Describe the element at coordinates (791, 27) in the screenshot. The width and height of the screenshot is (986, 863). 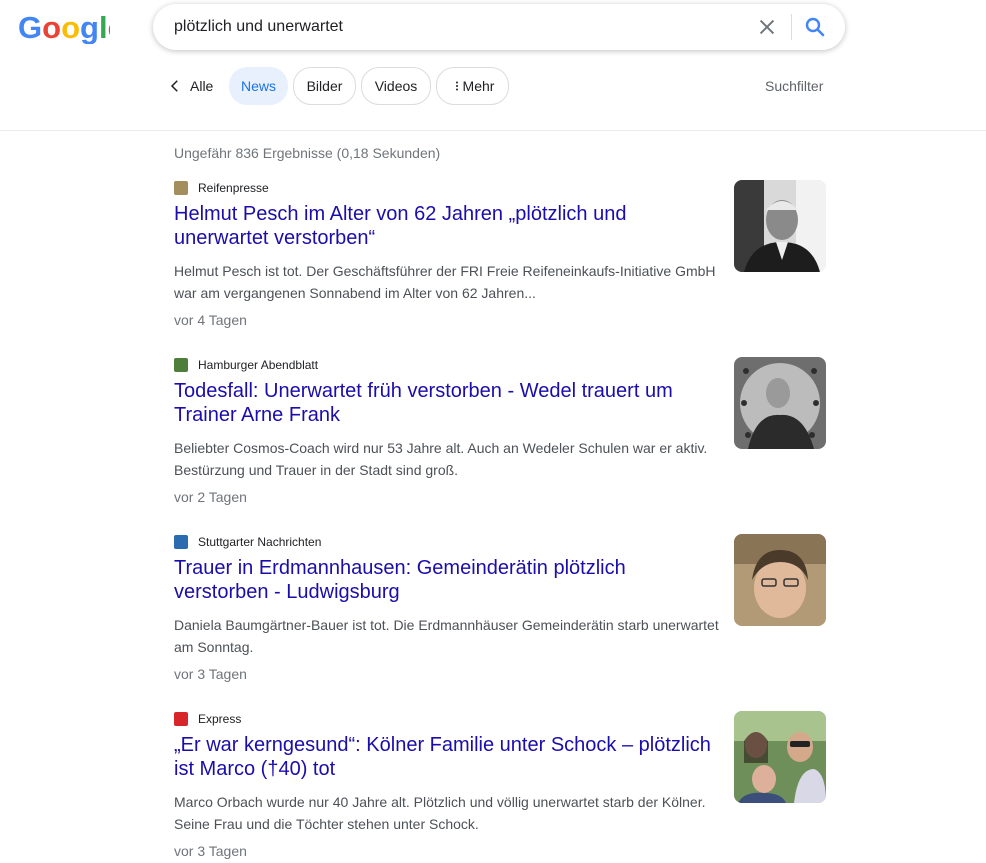
I see `search-divider` at that location.